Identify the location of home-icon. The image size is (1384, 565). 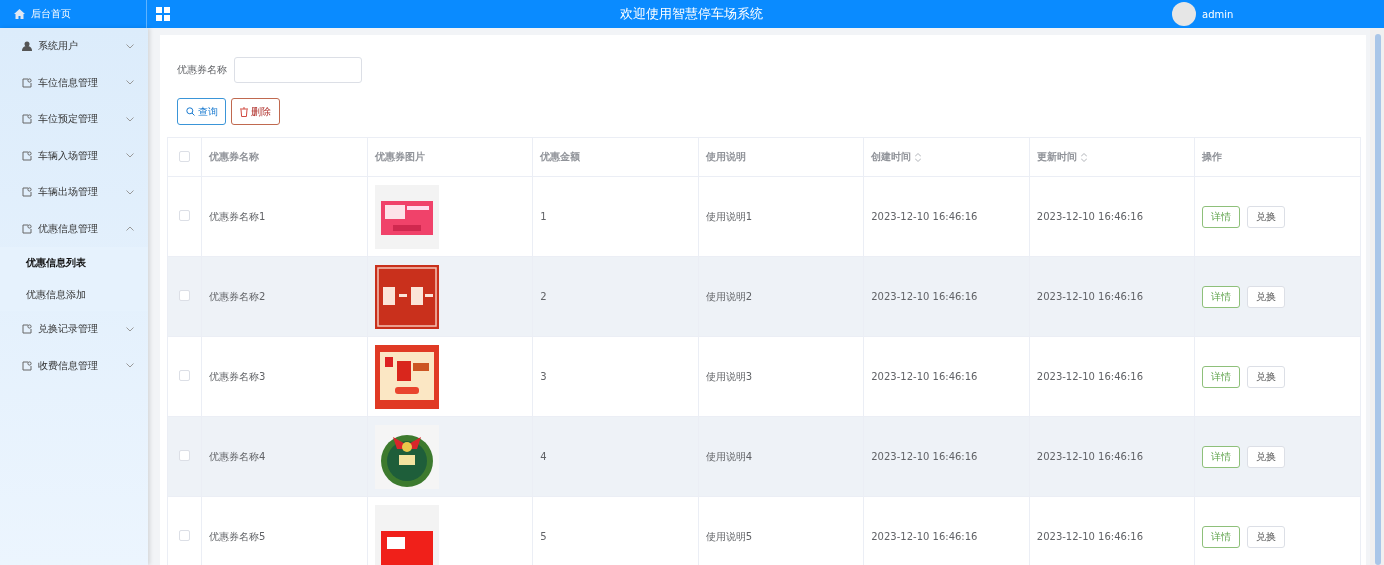
(19, 14).